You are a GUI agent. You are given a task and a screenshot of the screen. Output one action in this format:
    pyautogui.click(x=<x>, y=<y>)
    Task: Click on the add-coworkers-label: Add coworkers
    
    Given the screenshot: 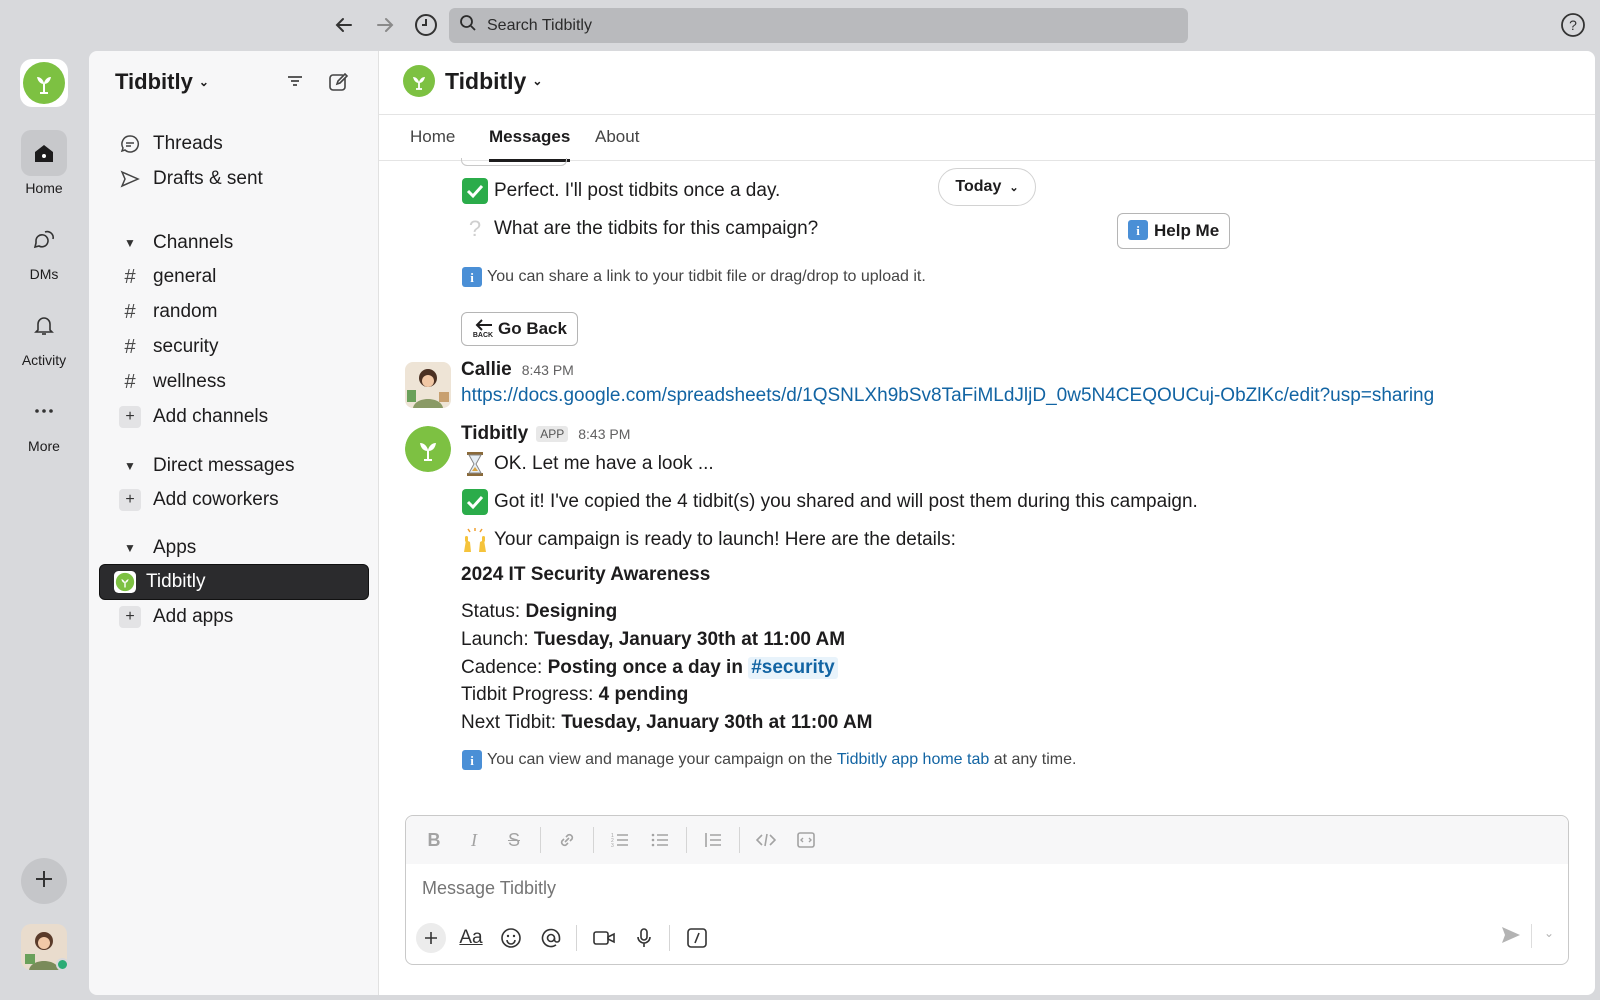 What is the action you would take?
    pyautogui.click(x=216, y=499)
    